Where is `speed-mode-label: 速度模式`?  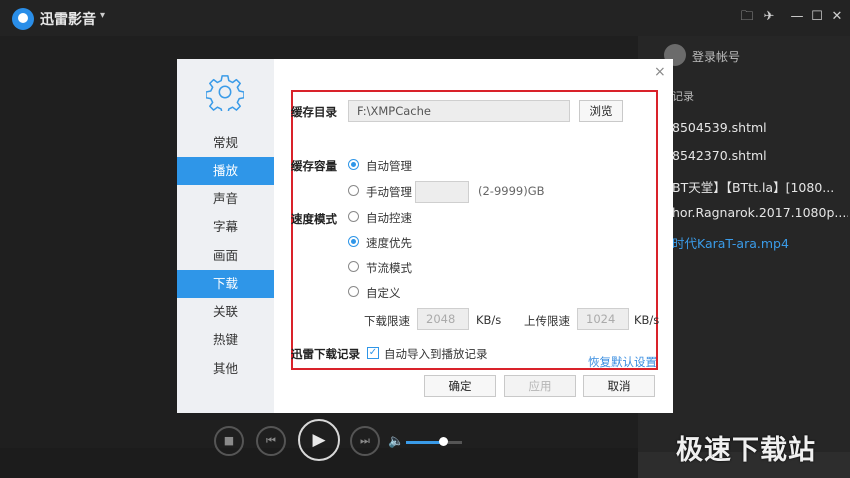
speed-mode-label: 速度模式 is located at coordinates (314, 219).